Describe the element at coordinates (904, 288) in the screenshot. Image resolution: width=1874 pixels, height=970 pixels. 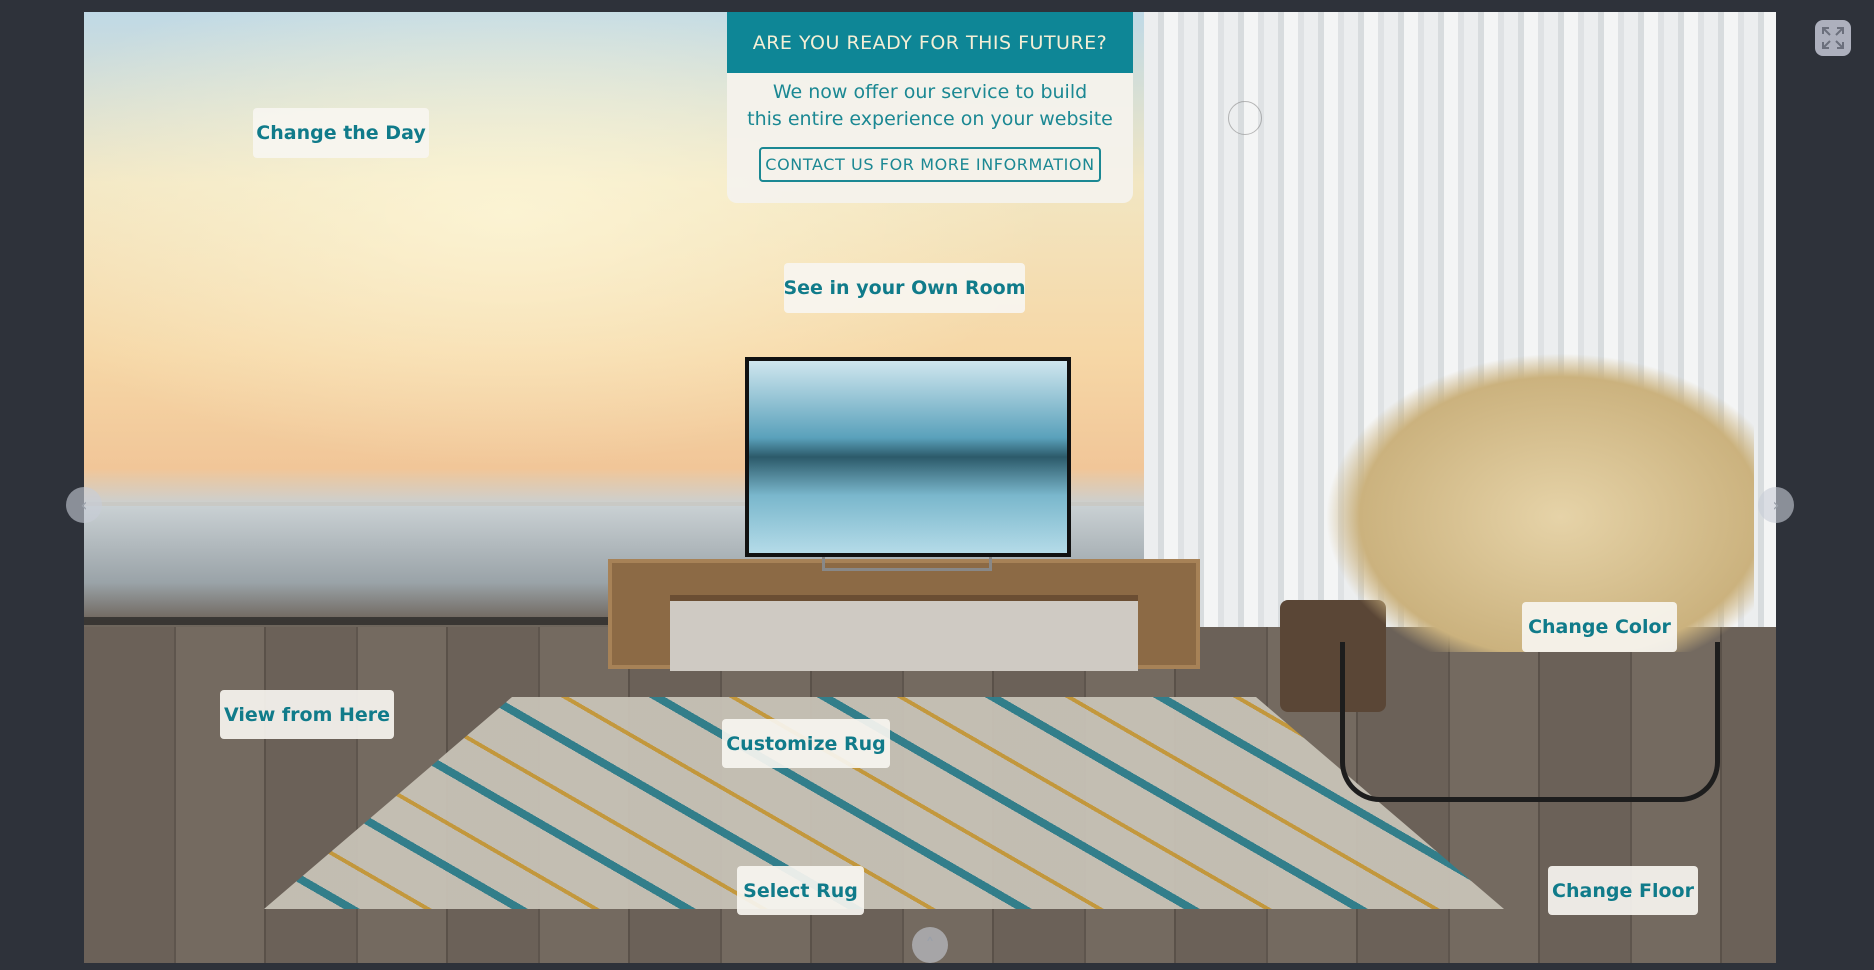
I see `own-room-button: See in your Own Room` at that location.